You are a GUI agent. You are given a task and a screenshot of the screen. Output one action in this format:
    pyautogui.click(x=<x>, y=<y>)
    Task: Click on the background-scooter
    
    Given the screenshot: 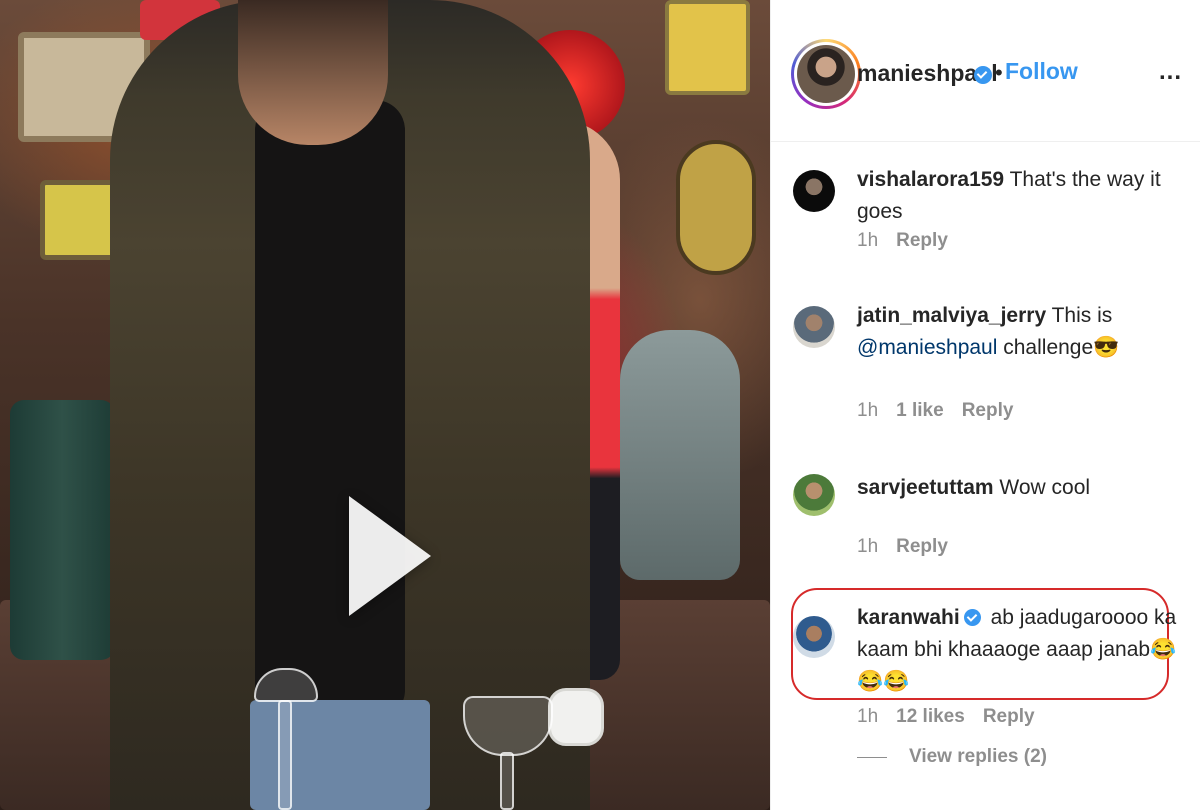 What is the action you would take?
    pyautogui.click(x=680, y=455)
    